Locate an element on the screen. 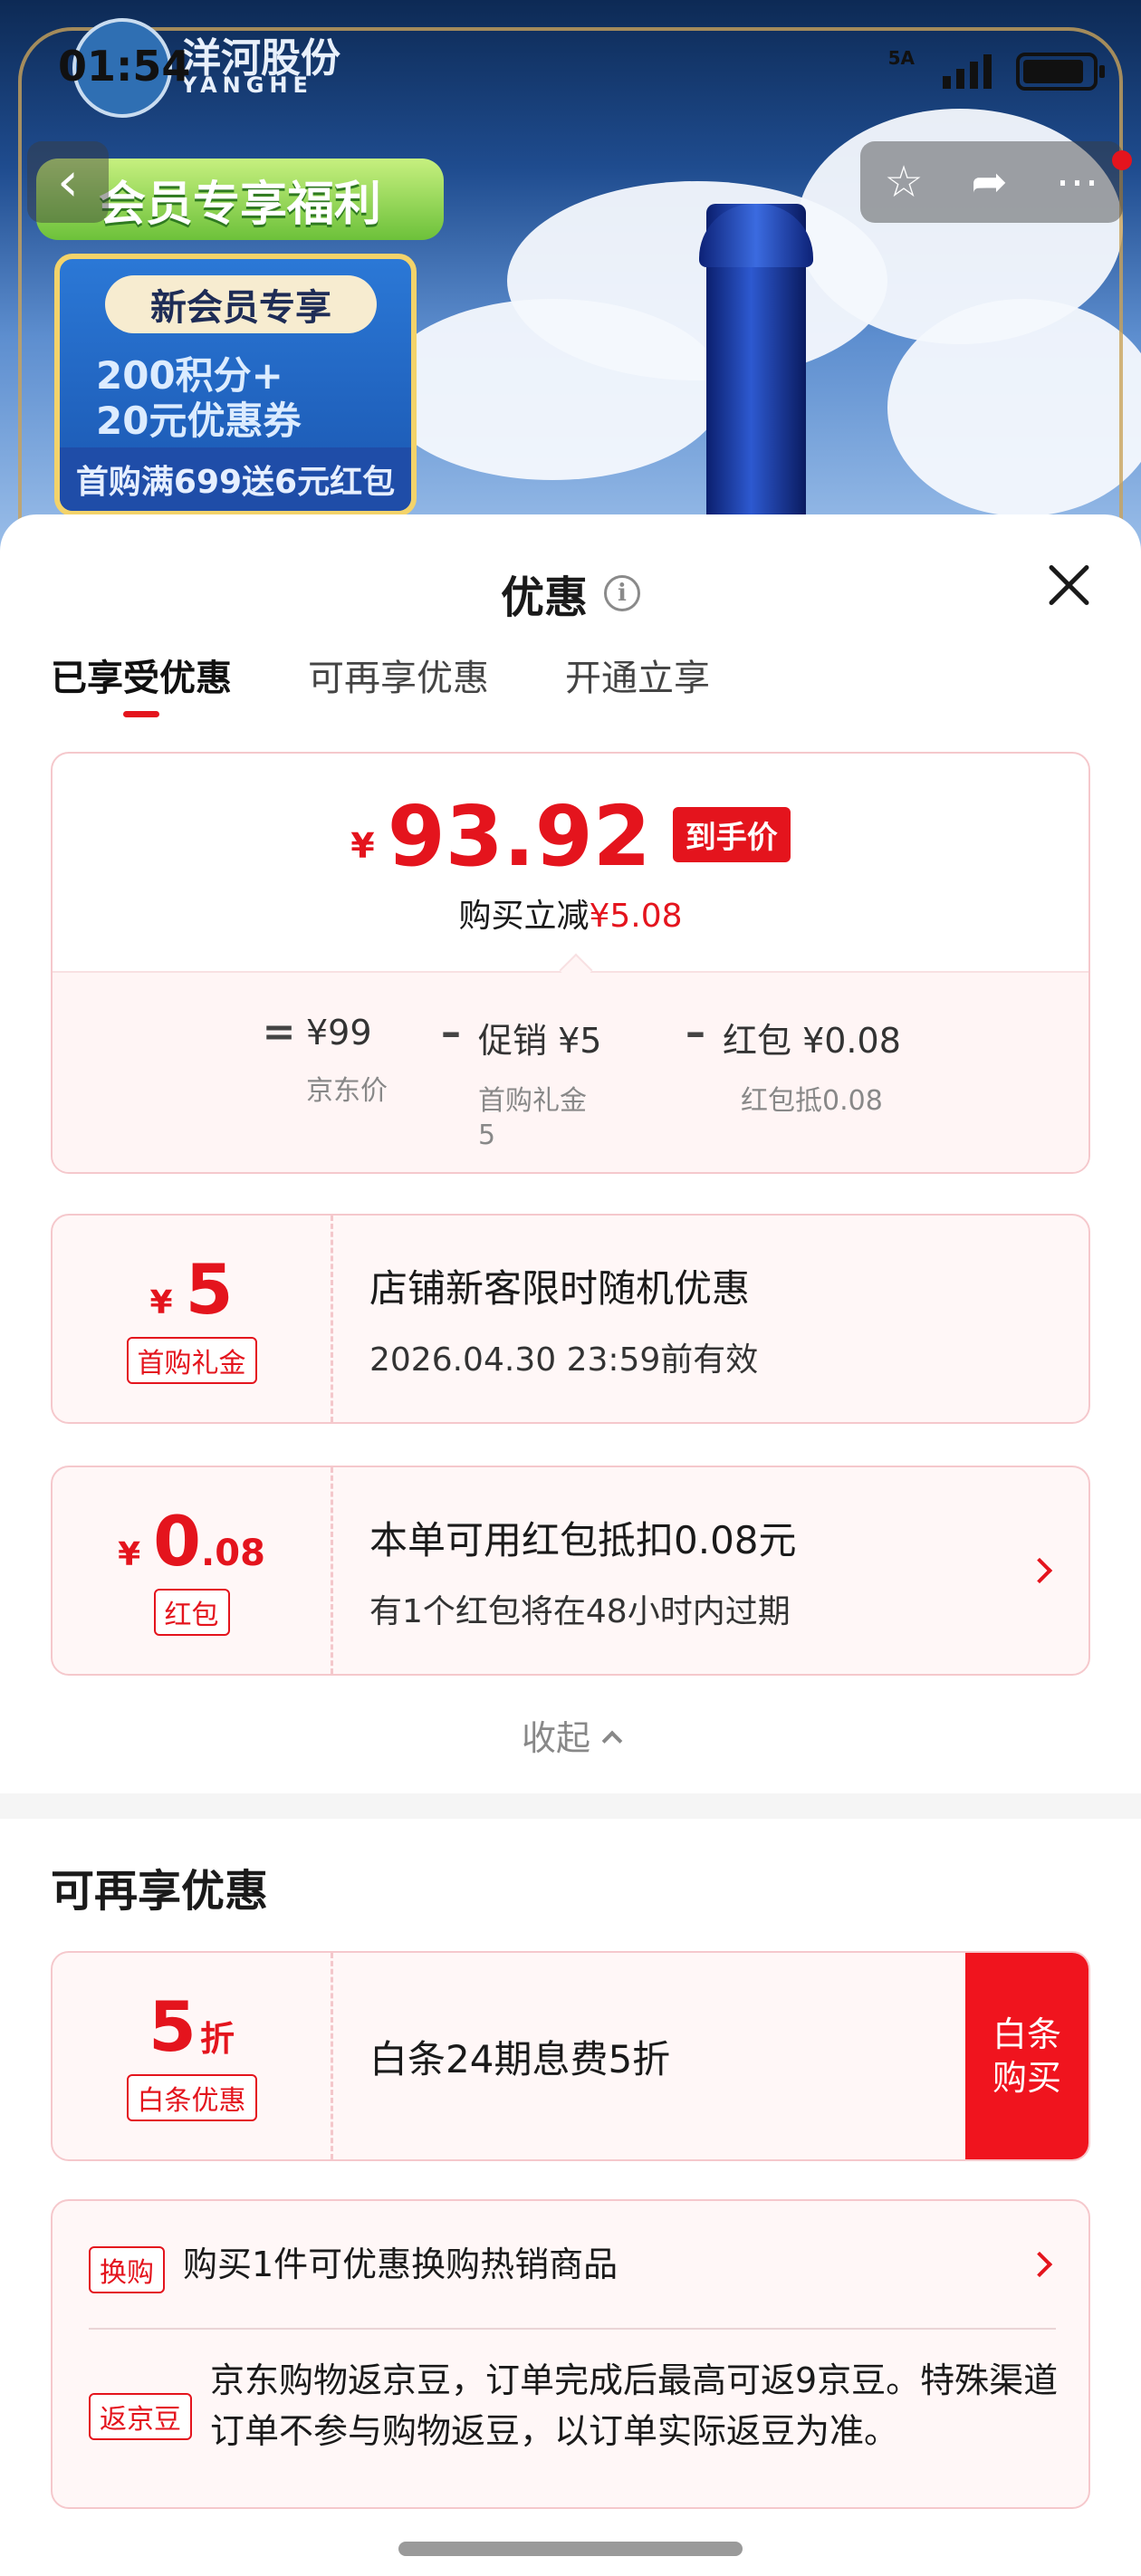 This screenshot has width=1141, height=2576. network-label: 5A is located at coordinates (901, 58).